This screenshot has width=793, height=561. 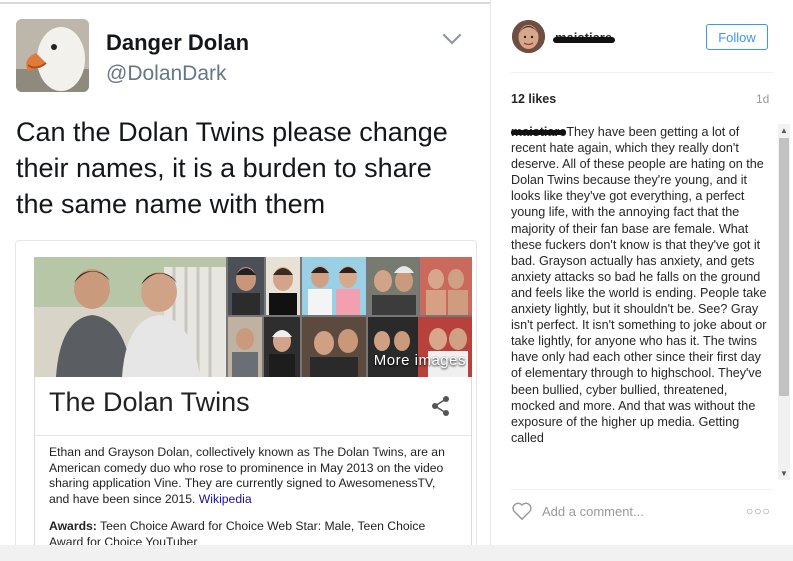 I want to click on scroll-down-arrow-icon: ▼, so click(x=784, y=473).